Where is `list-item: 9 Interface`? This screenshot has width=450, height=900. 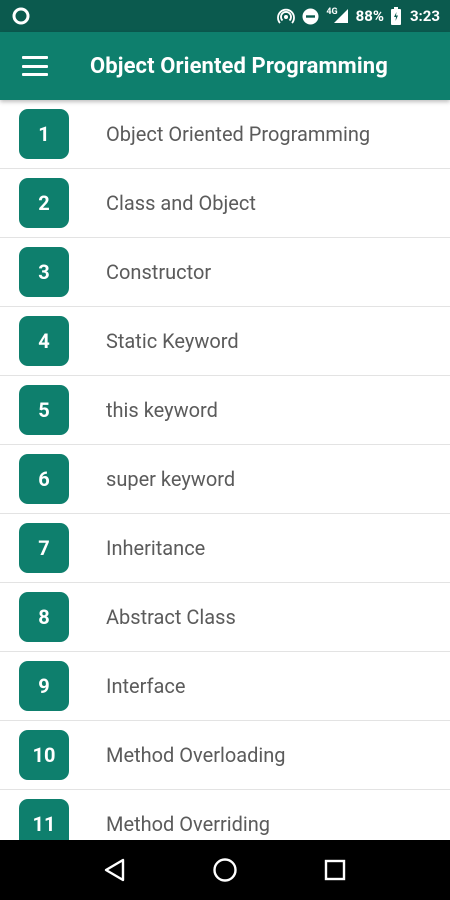 list-item: 9 Interface is located at coordinates (225, 686).